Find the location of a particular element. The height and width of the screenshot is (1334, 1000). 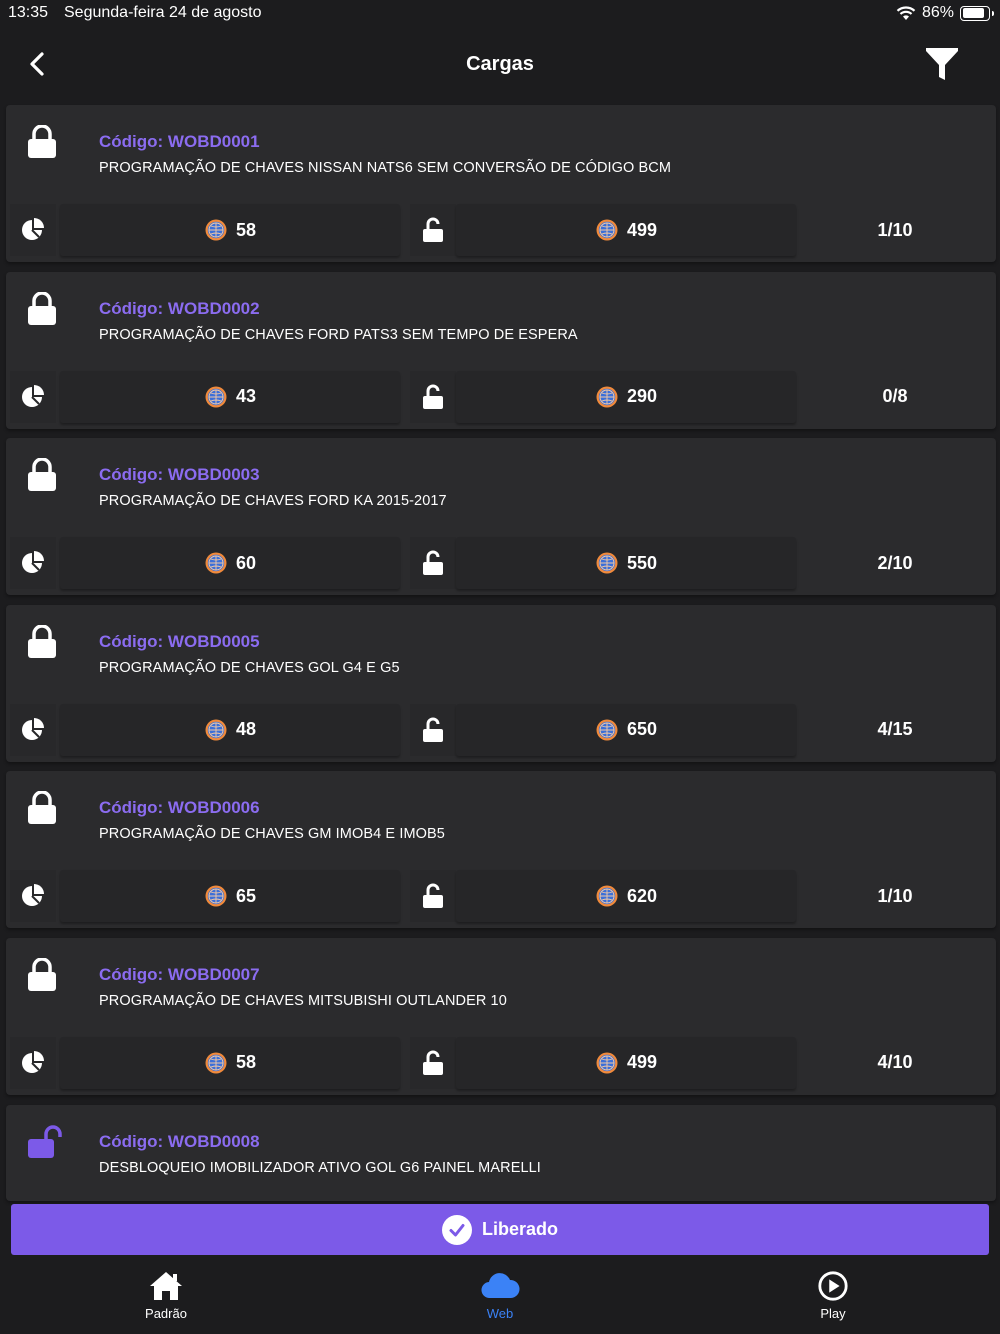

carga-code: Código: WOBD0003 is located at coordinates (179, 475).